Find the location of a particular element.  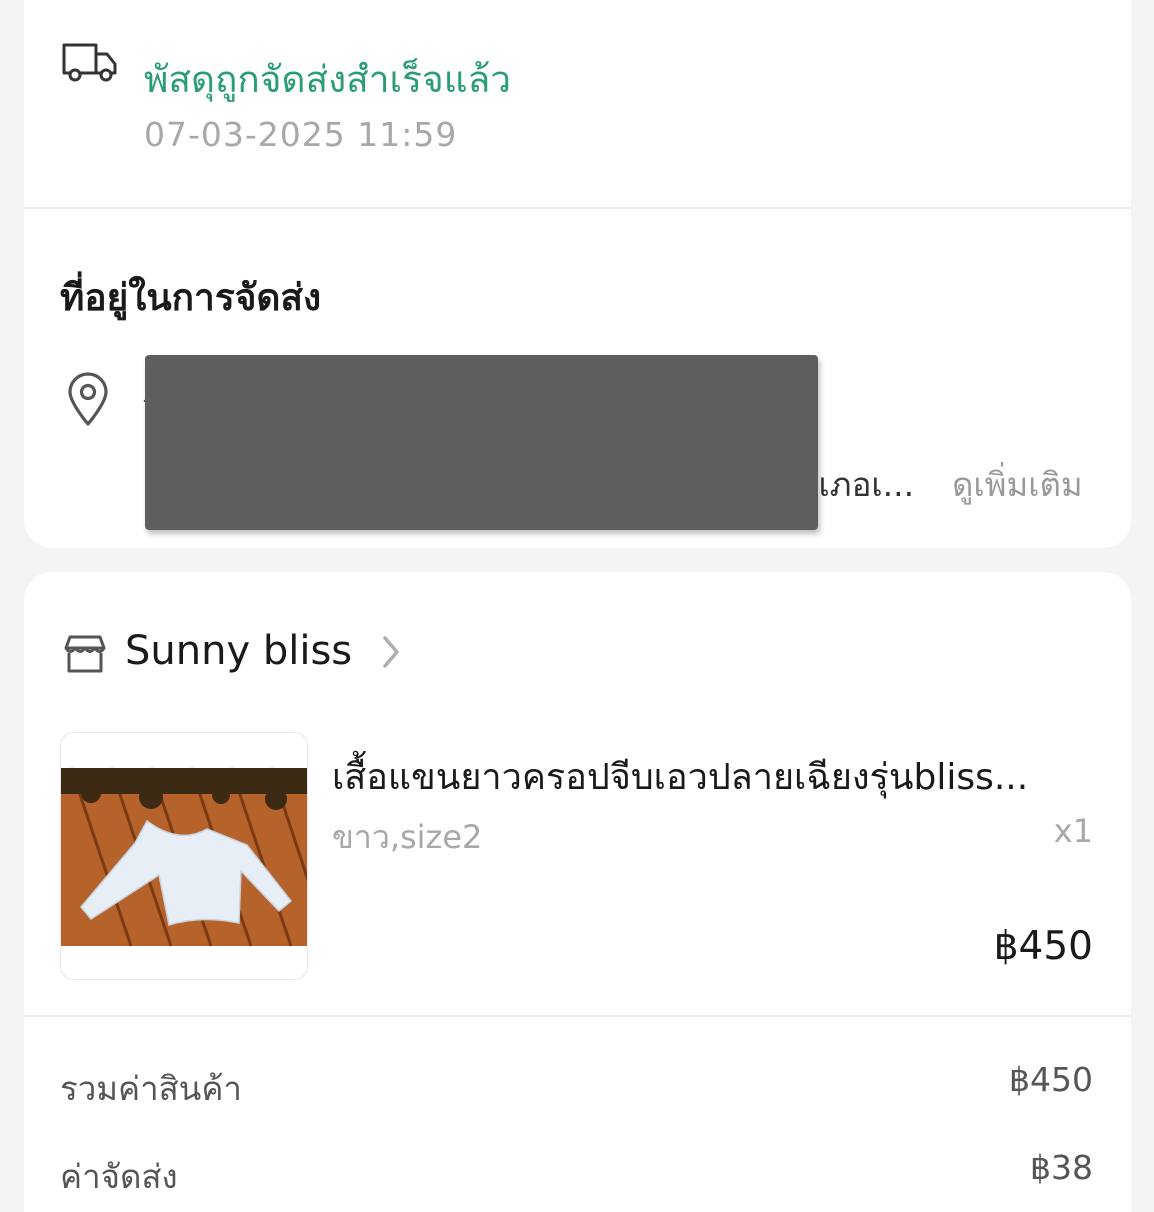

truck-icon is located at coordinates (89, 62).